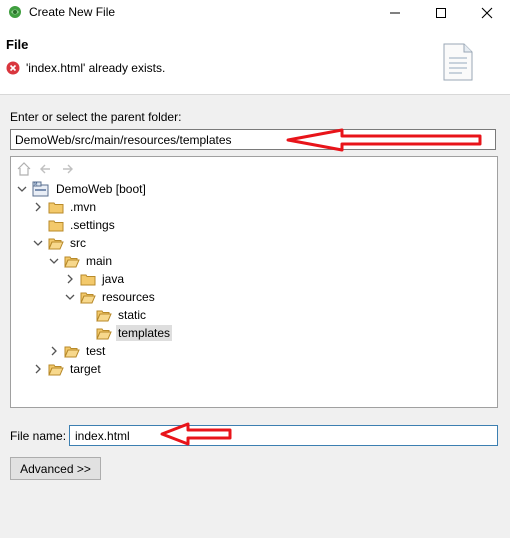 This screenshot has height=538, width=510. I want to click on tree-item-main: main, so click(252, 261).